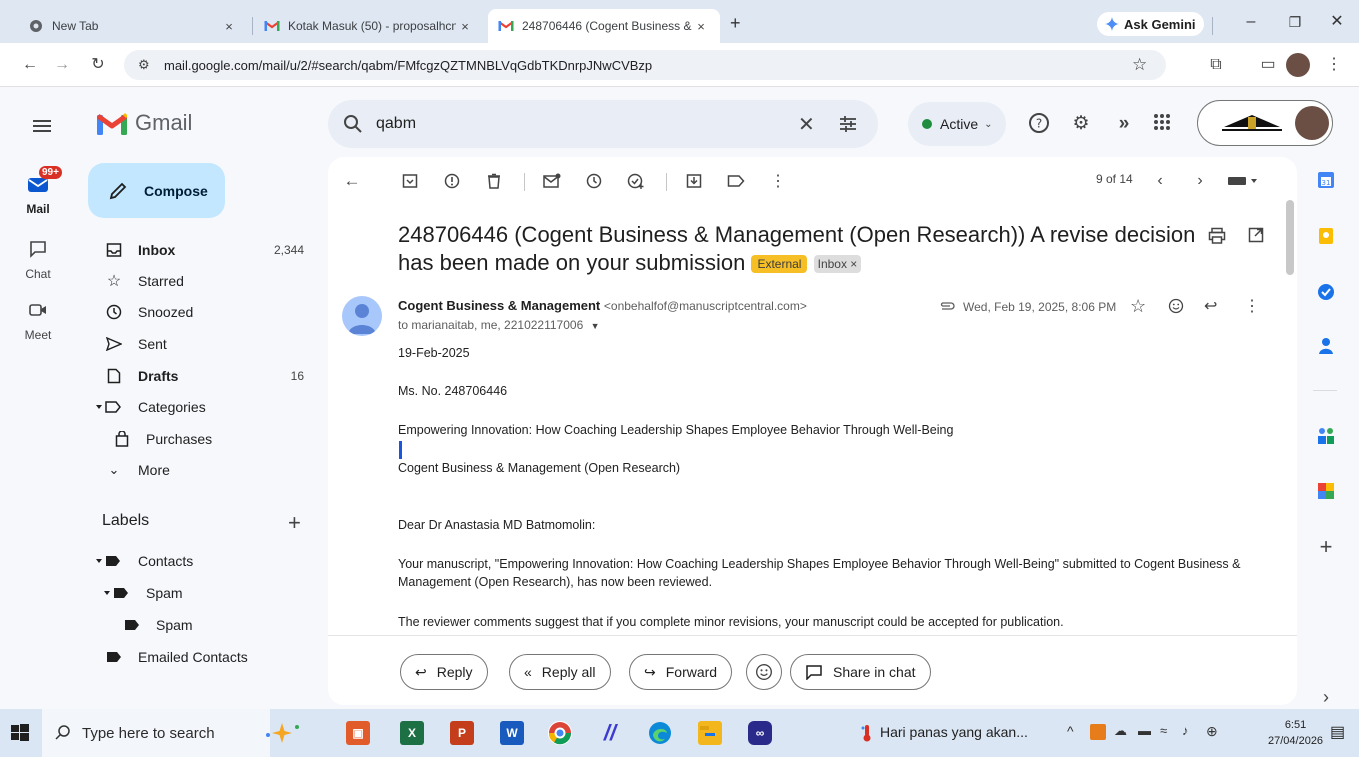  Describe the element at coordinates (499, 325) in the screenshot. I see `recipients-line: to marianaitab, me, 221022117006 ▼` at that location.